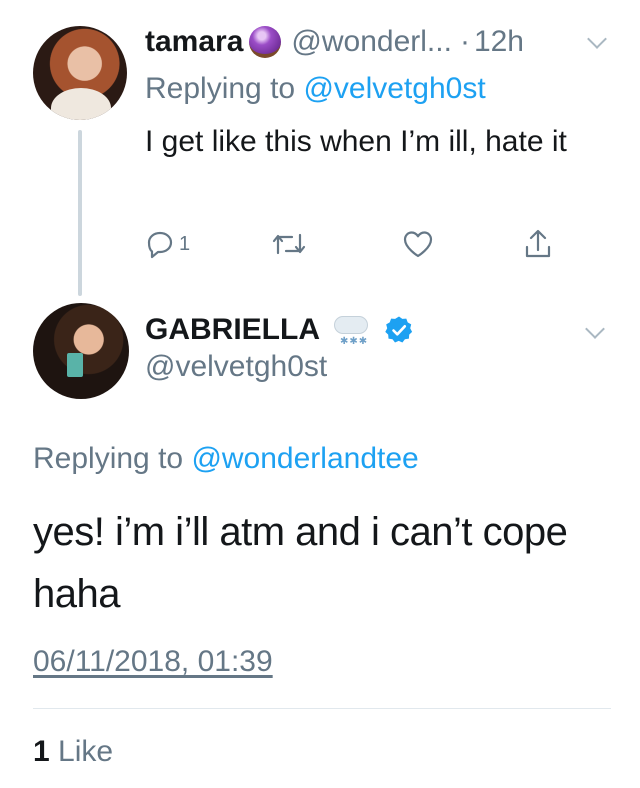 The height and width of the screenshot is (788, 640). Describe the element at coordinates (41, 751) in the screenshot. I see `like-count-number: 1` at that location.